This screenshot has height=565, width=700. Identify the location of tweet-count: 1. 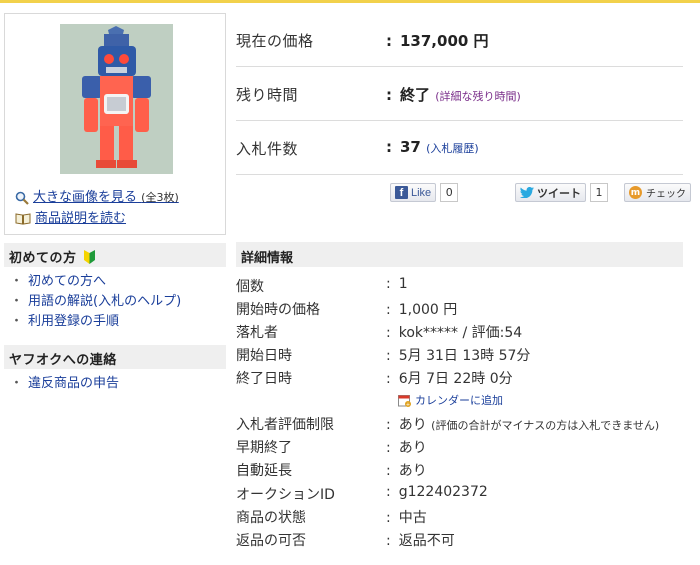
(599, 192).